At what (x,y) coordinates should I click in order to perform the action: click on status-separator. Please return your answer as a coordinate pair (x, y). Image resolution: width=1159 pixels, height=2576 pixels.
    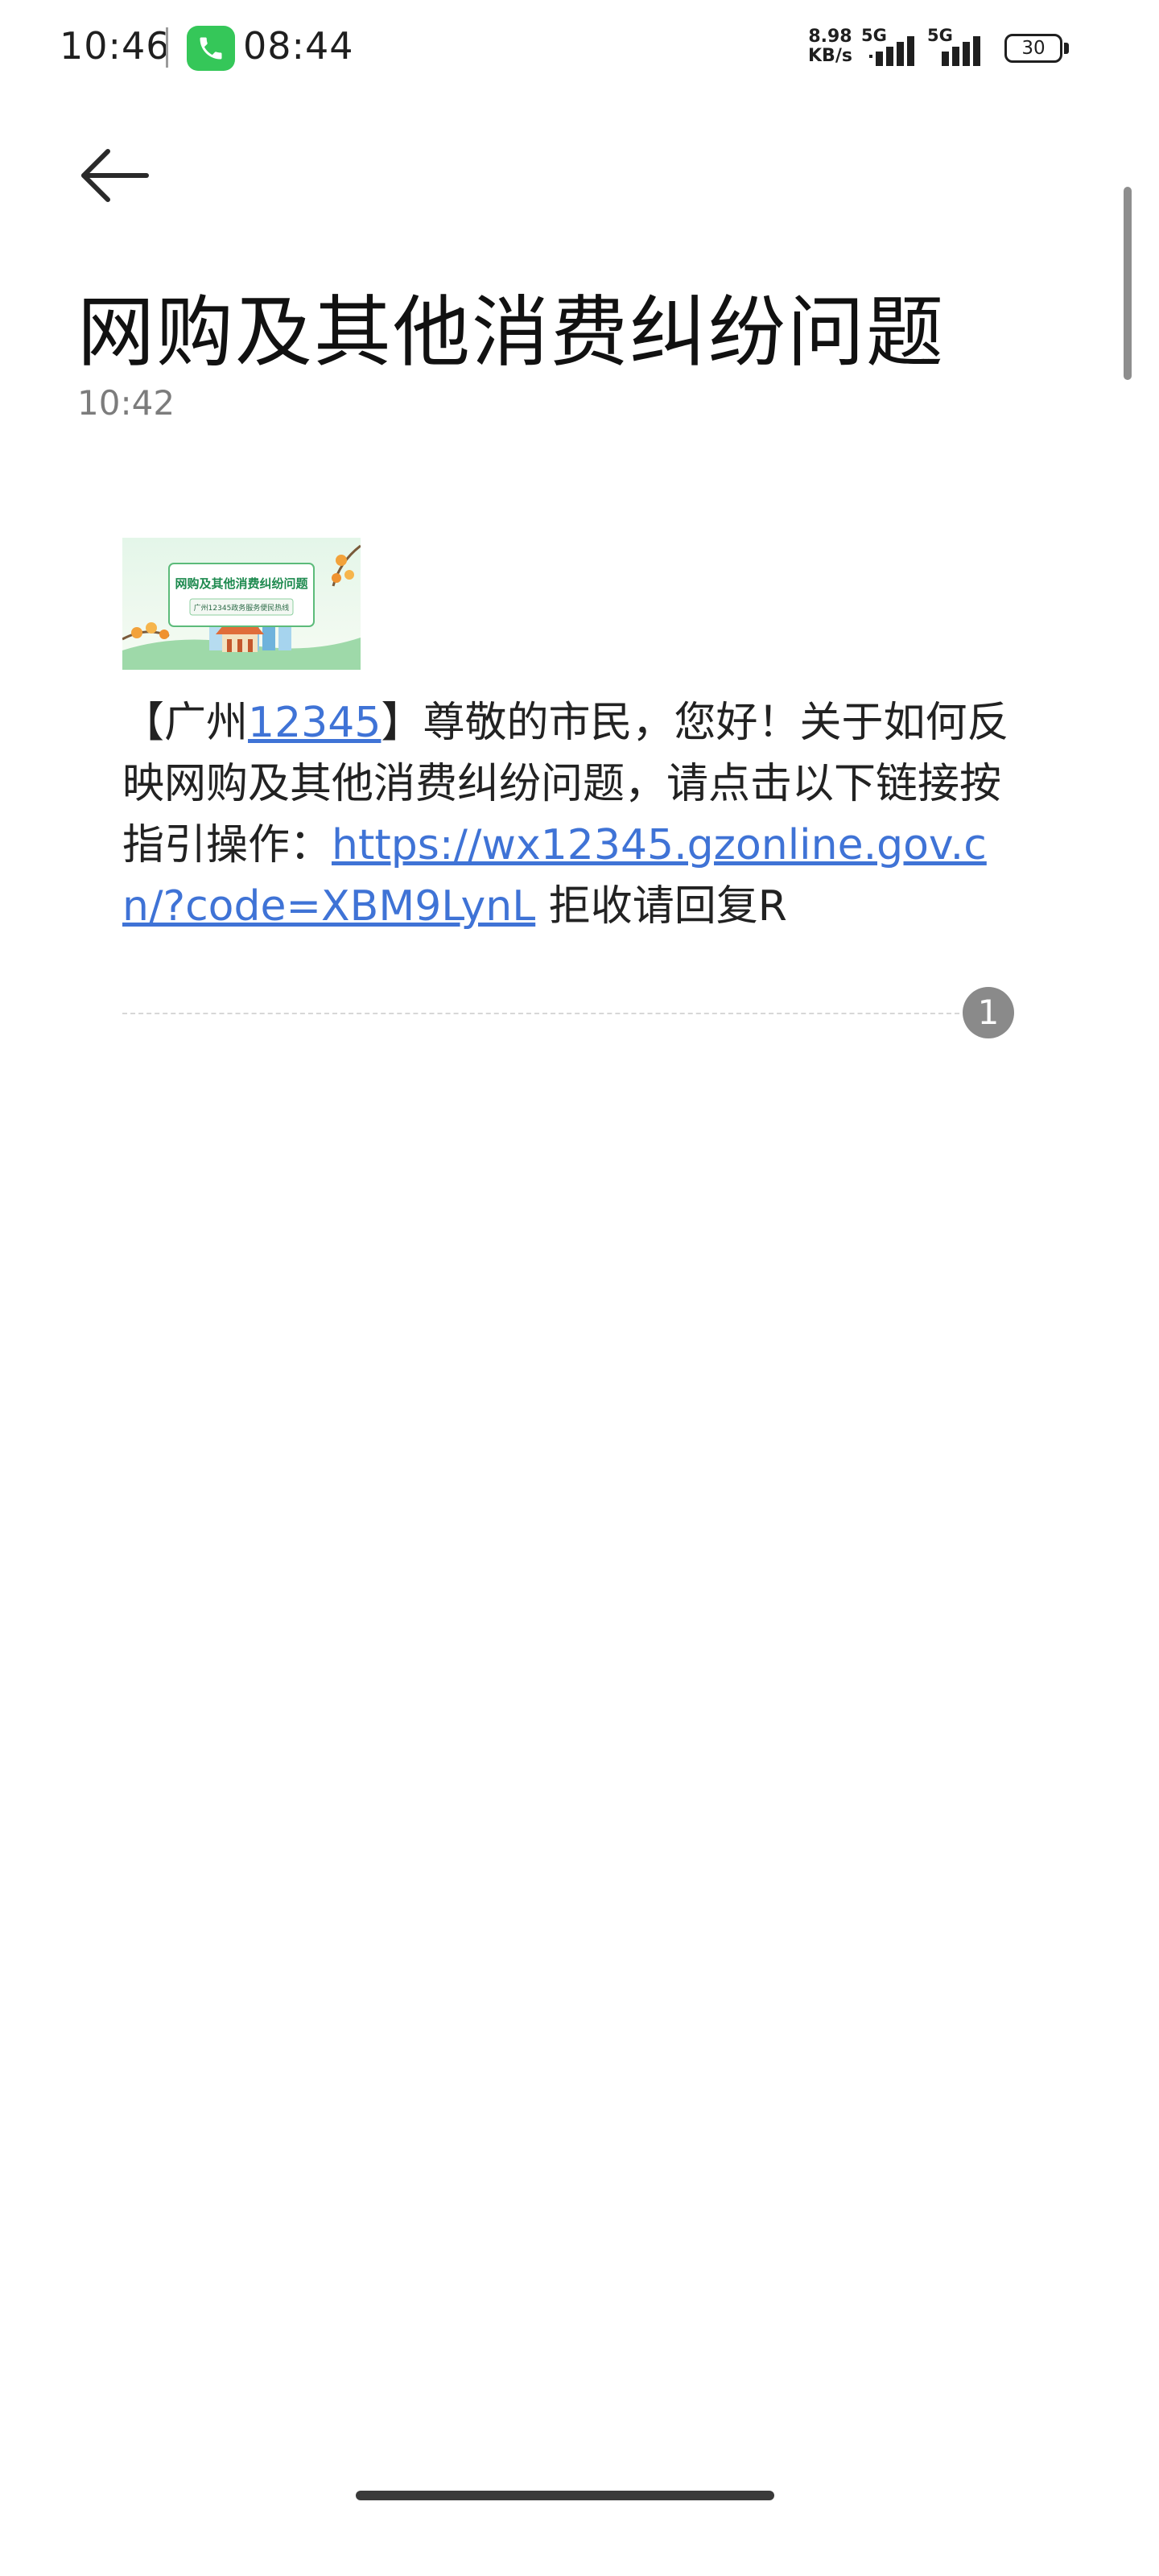
    Looking at the image, I should click on (167, 47).